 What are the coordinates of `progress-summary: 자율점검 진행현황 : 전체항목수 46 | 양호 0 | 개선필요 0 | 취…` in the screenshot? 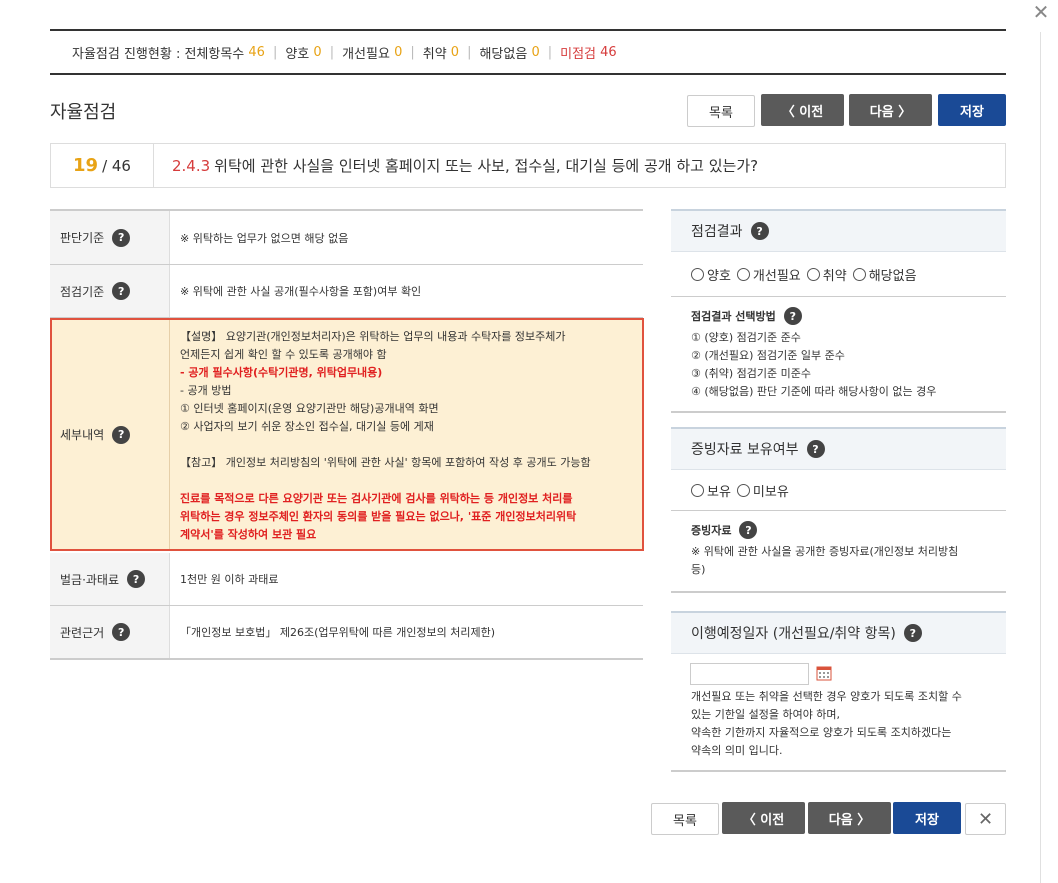 It's located at (528, 52).